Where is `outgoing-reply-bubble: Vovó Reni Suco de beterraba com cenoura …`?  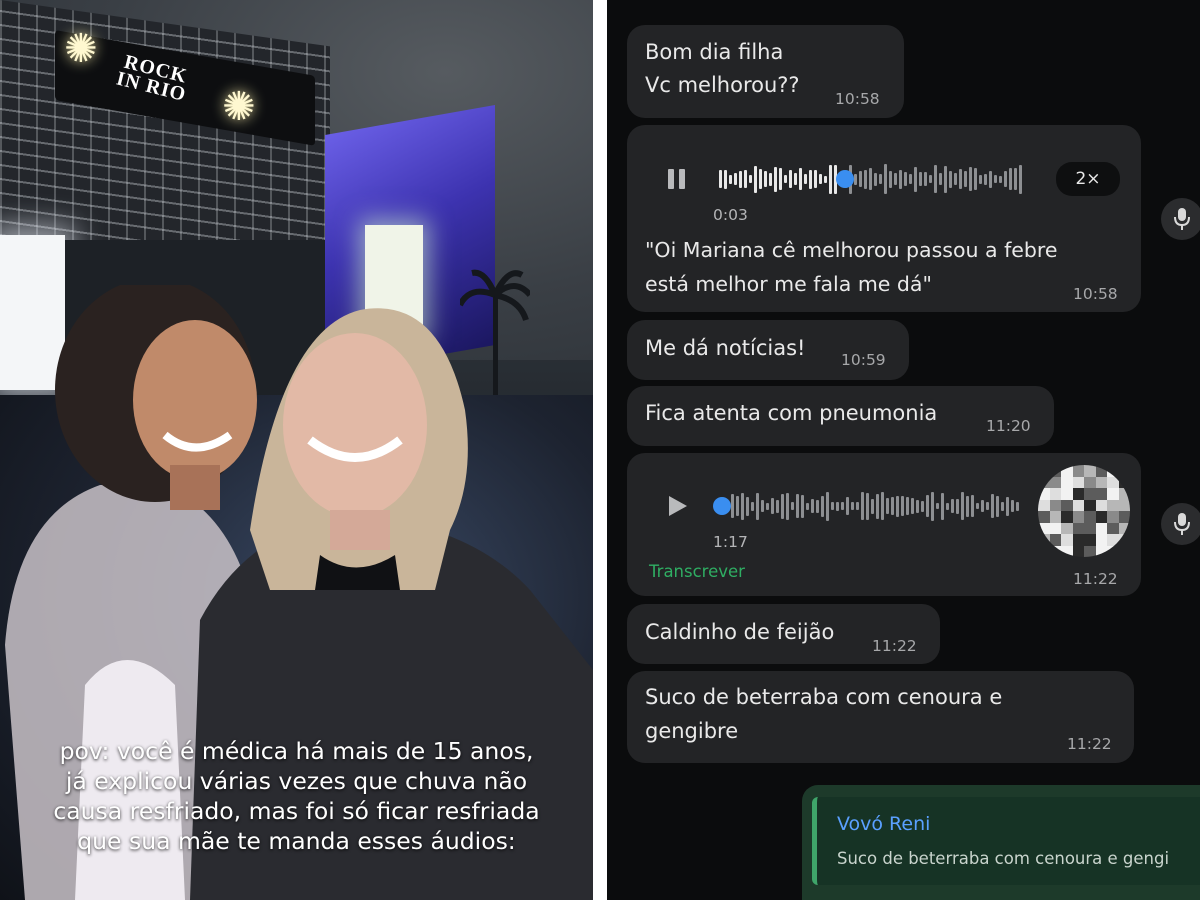
outgoing-reply-bubble: Vovó Reni Suco de beterraba com cenoura … is located at coordinates (1001, 842).